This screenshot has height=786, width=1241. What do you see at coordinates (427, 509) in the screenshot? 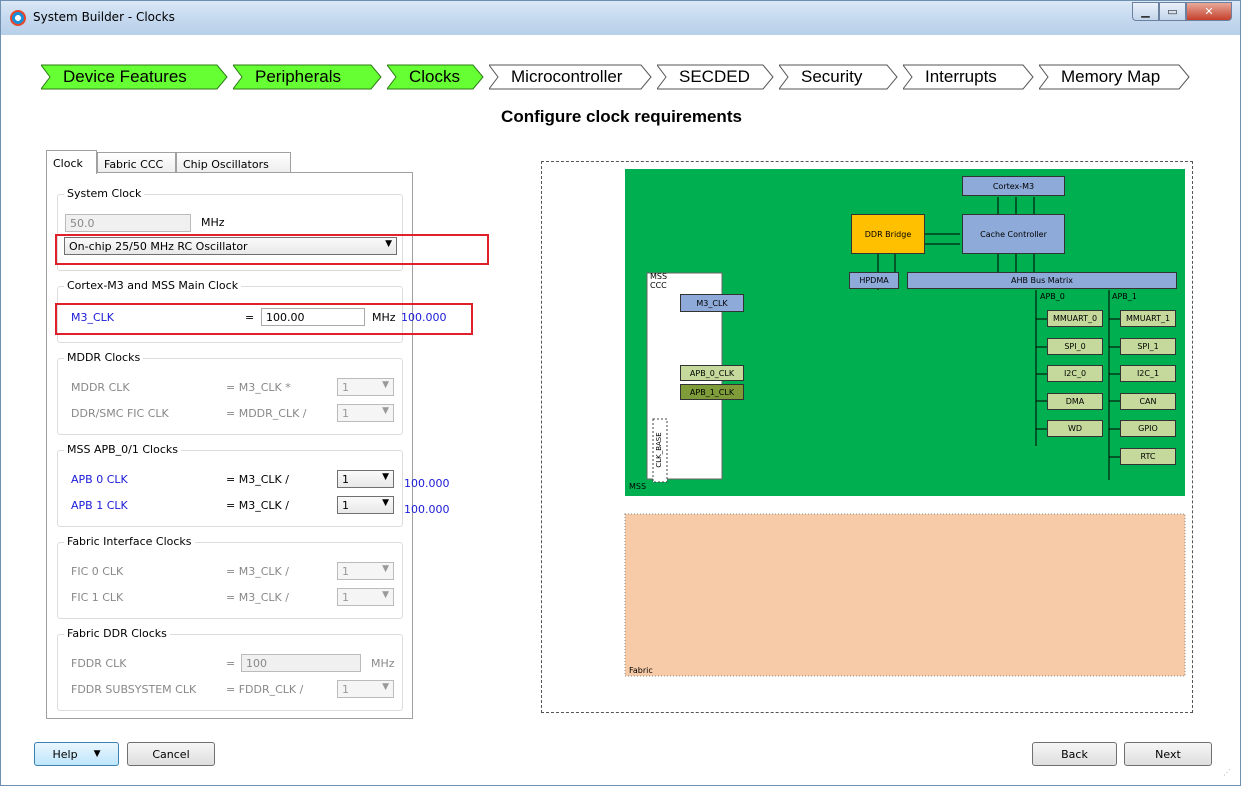
I see `apb1-clk-actual: 100.000` at bounding box center [427, 509].